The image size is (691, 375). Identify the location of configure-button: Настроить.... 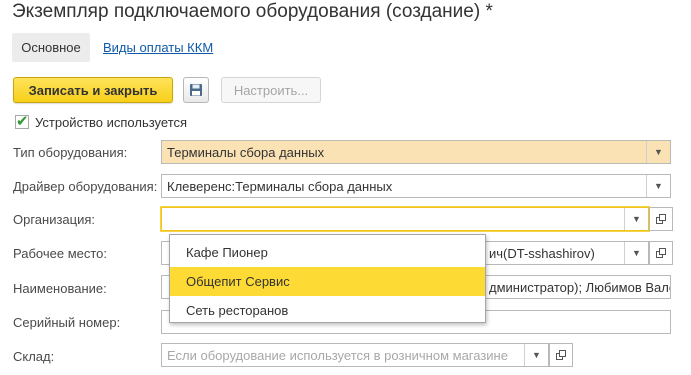
(271, 90).